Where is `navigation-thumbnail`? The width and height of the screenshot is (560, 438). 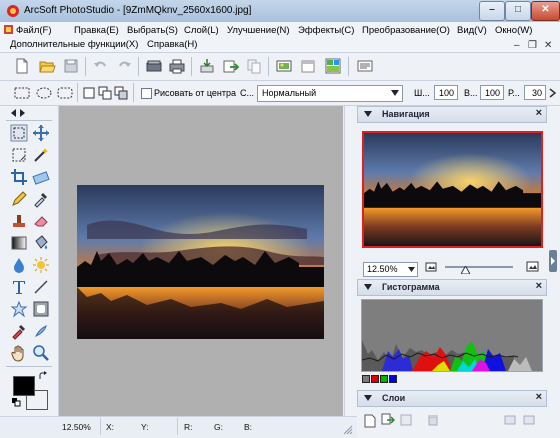
navigation-thumbnail is located at coordinates (452, 189).